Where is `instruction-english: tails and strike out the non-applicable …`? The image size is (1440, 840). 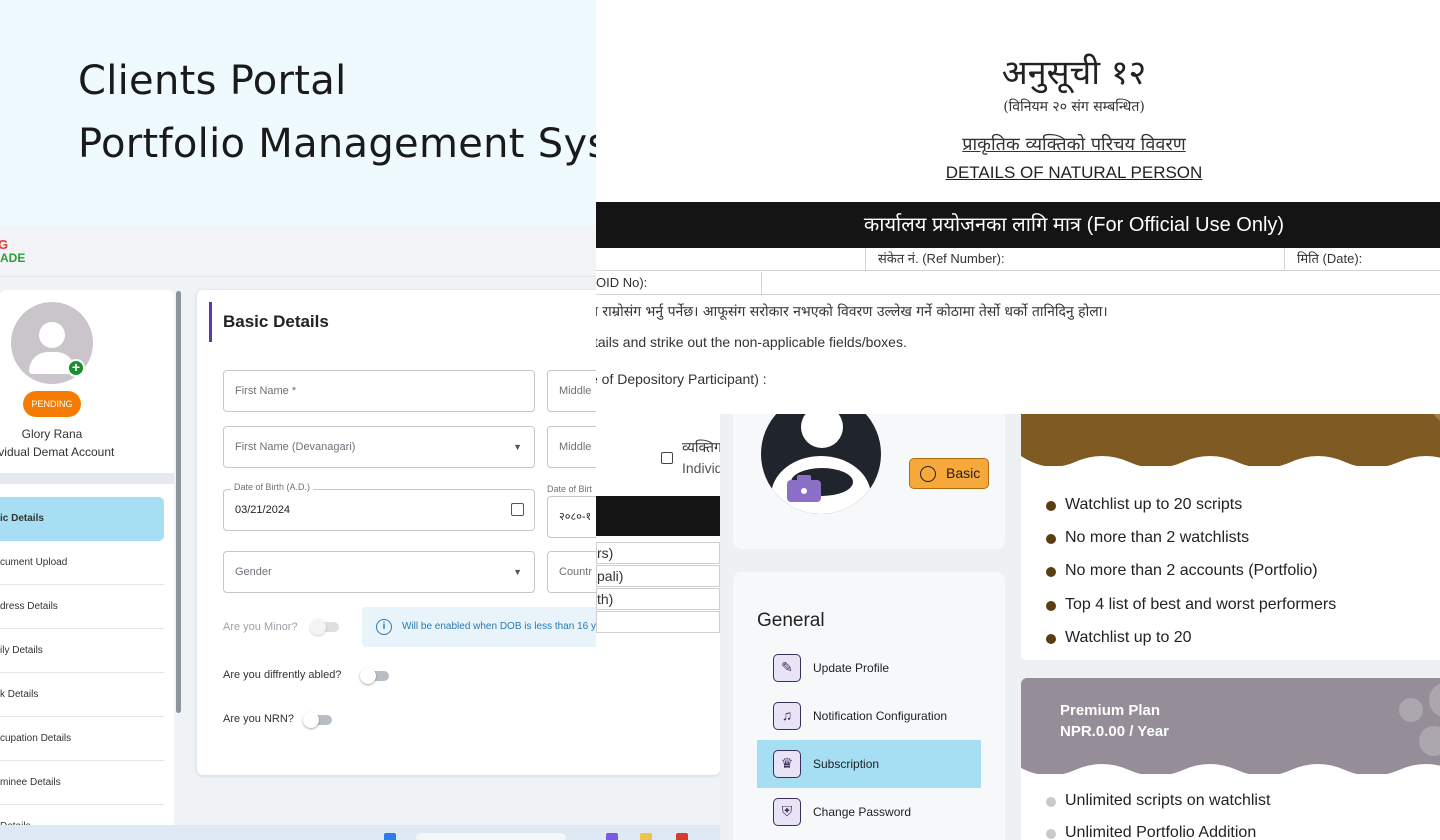
instruction-english: tails and strike out the non-applicable … is located at coordinates (751, 342).